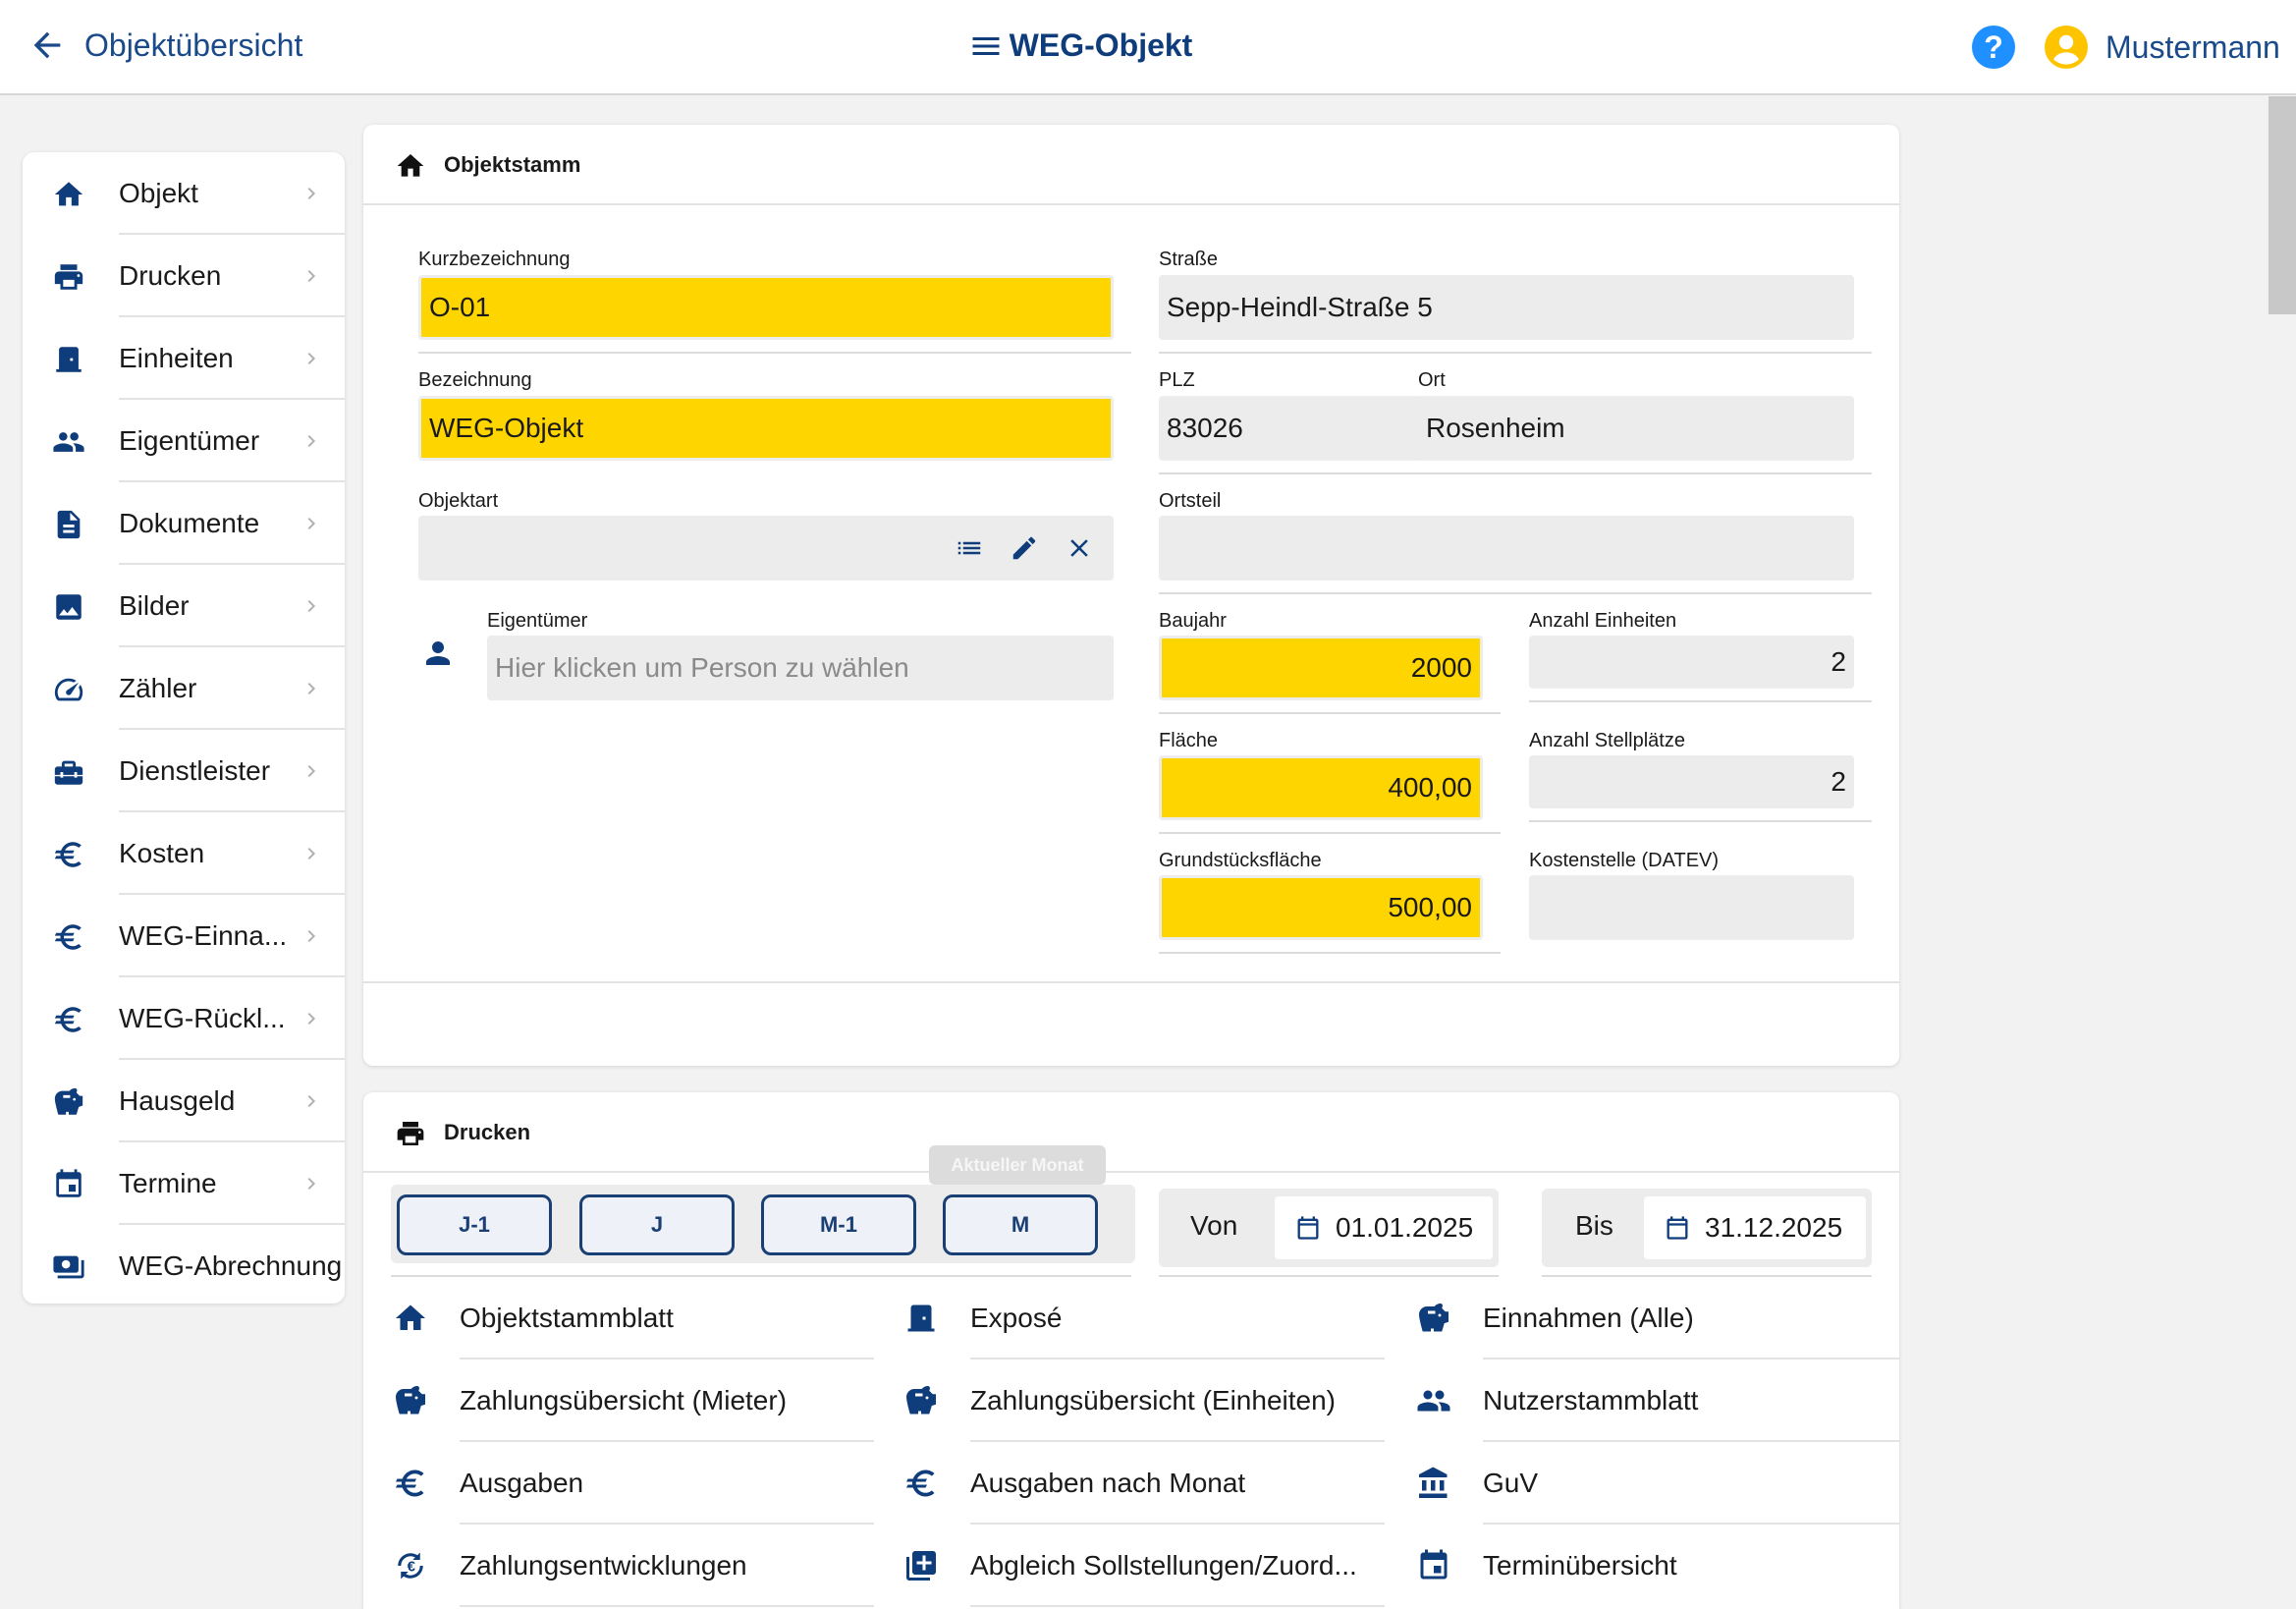 The height and width of the screenshot is (1609, 2296). What do you see at coordinates (184, 358) in the screenshot?
I see `sidebar-item-einheiten: Einheiten` at bounding box center [184, 358].